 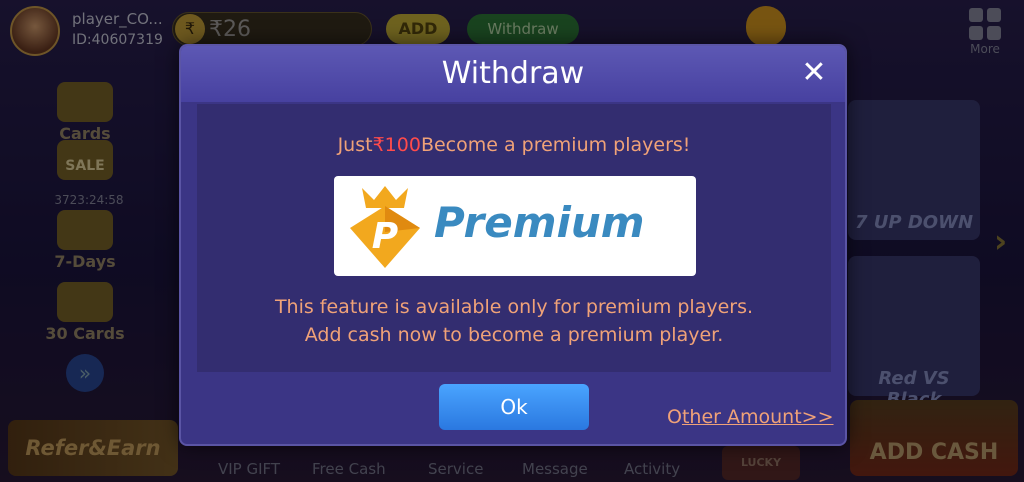 I want to click on ok-button: Ok, so click(x=514, y=407).